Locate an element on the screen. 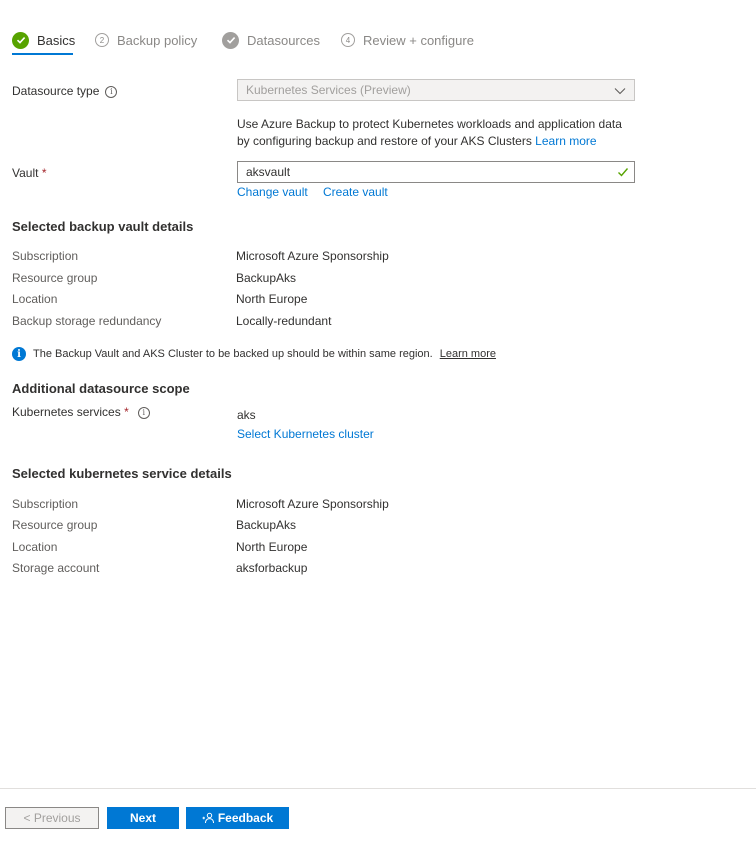 The image size is (756, 841). scope-heading: Additional datasource scope is located at coordinates (101, 388).